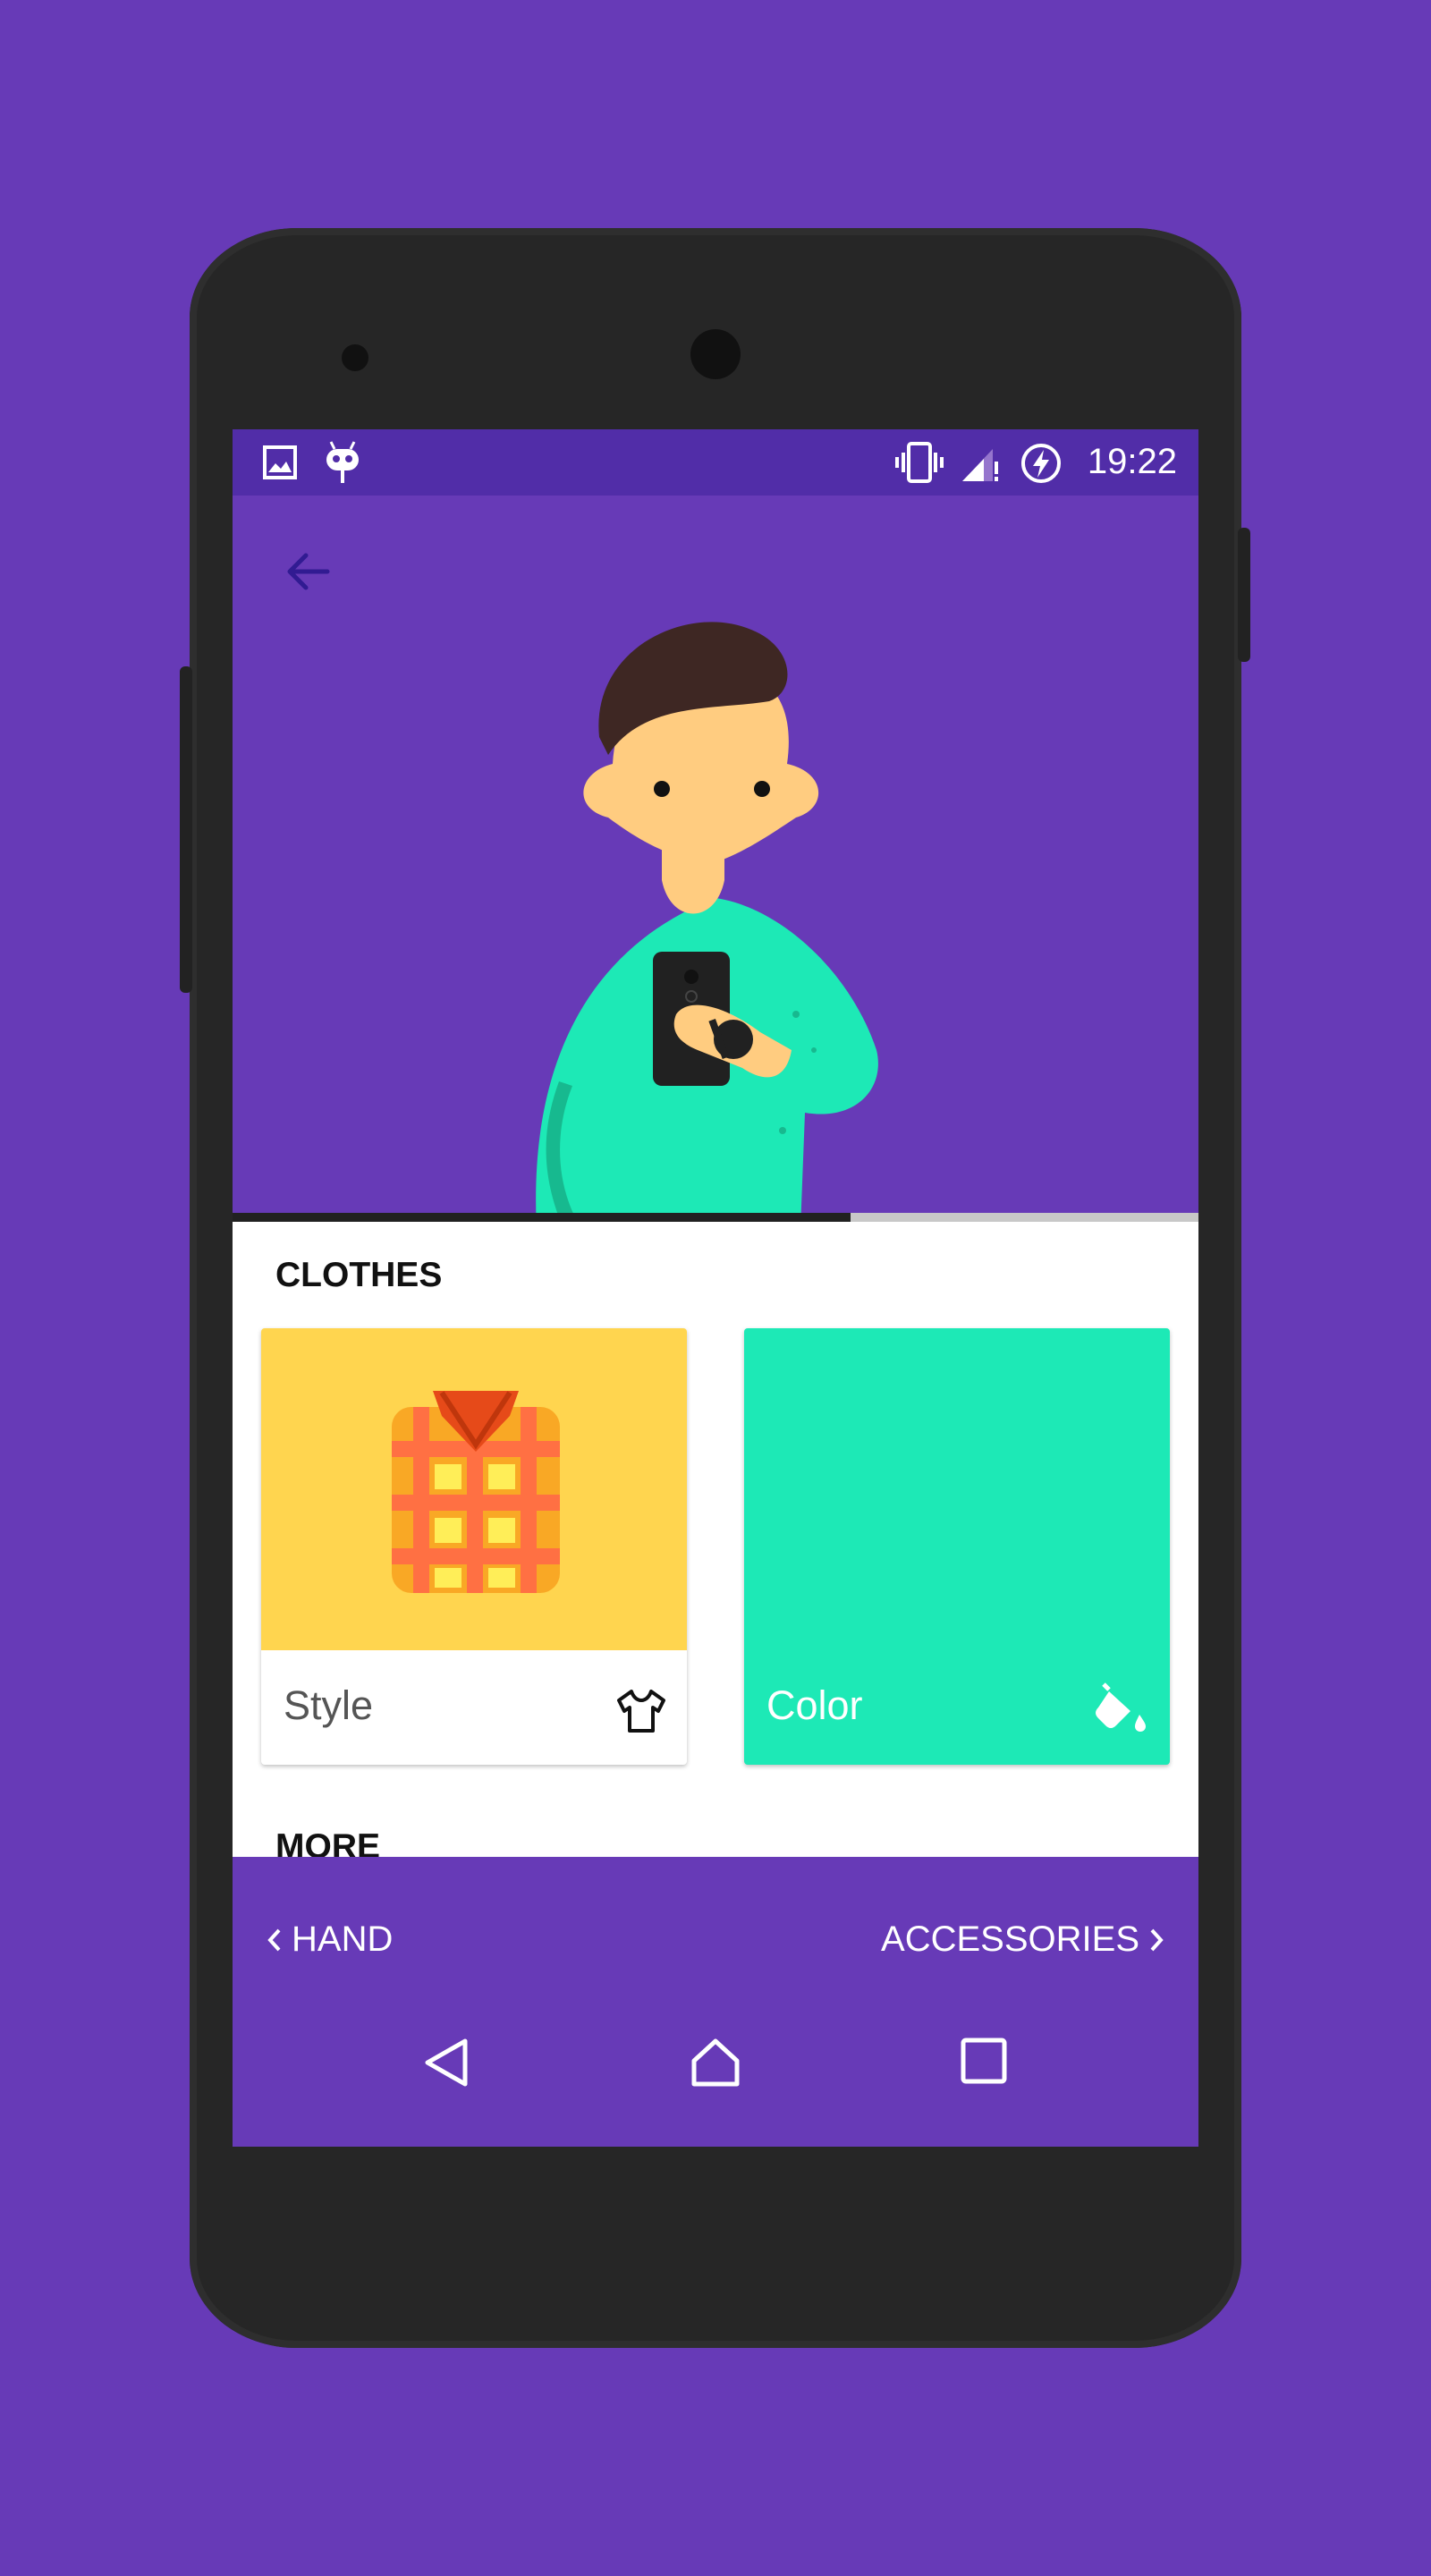 The width and height of the screenshot is (1431, 2576). I want to click on person-wearing-smartwatch-illustration, so click(707, 921).